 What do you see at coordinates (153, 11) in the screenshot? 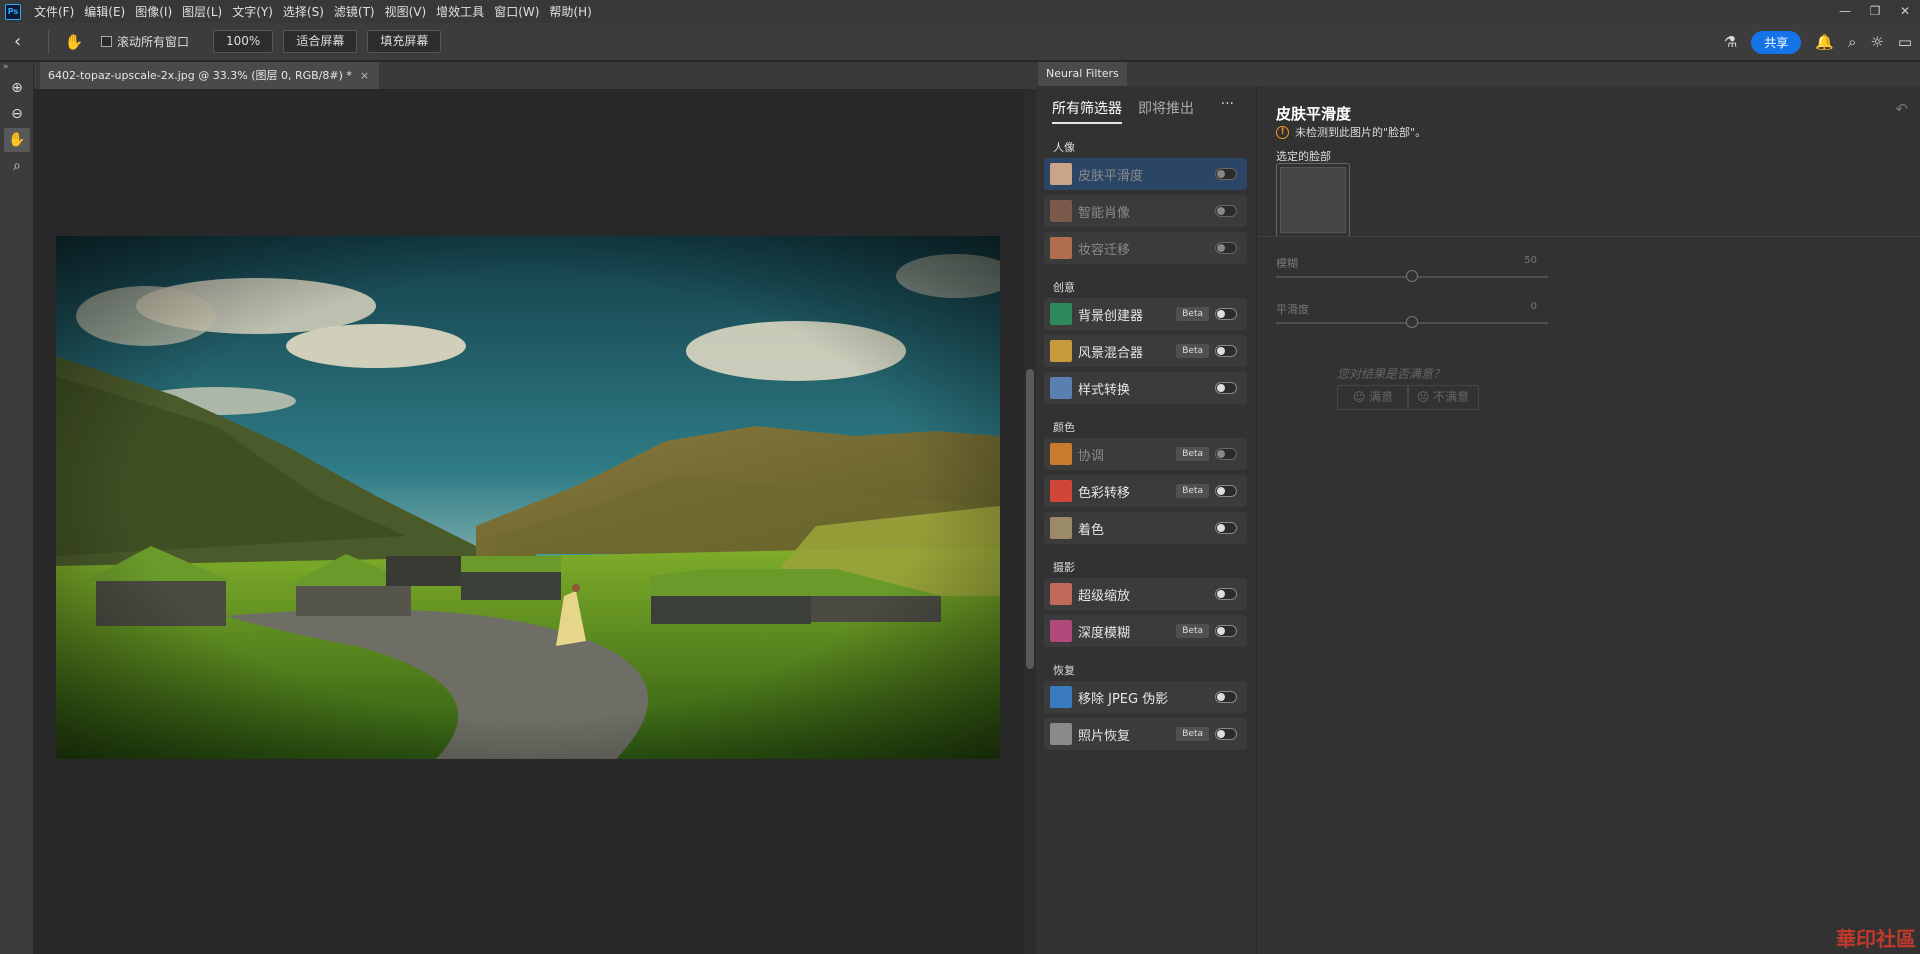
I see `menu-image: 图像(I)` at bounding box center [153, 11].